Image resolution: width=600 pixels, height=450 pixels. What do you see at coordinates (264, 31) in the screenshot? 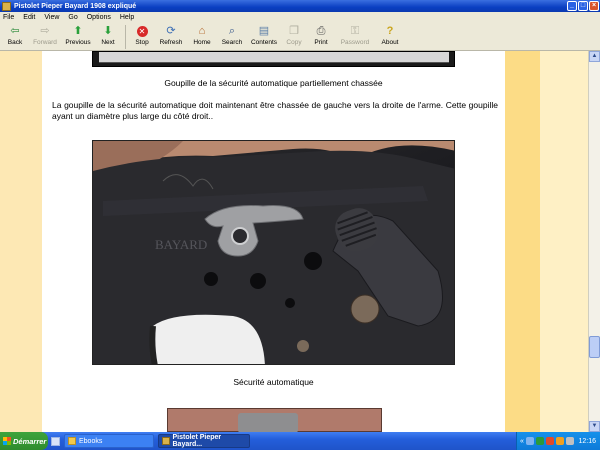
I see `contents-icon: ▤` at bounding box center [264, 31].